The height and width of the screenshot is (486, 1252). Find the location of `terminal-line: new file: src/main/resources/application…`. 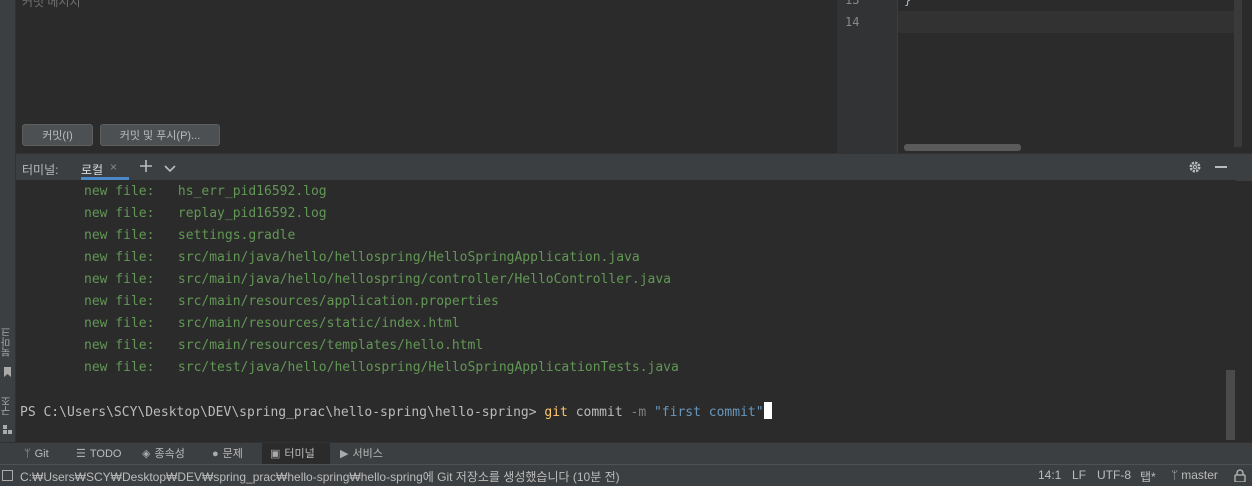

terminal-line: new file: src/main/resources/application… is located at coordinates (291, 301).